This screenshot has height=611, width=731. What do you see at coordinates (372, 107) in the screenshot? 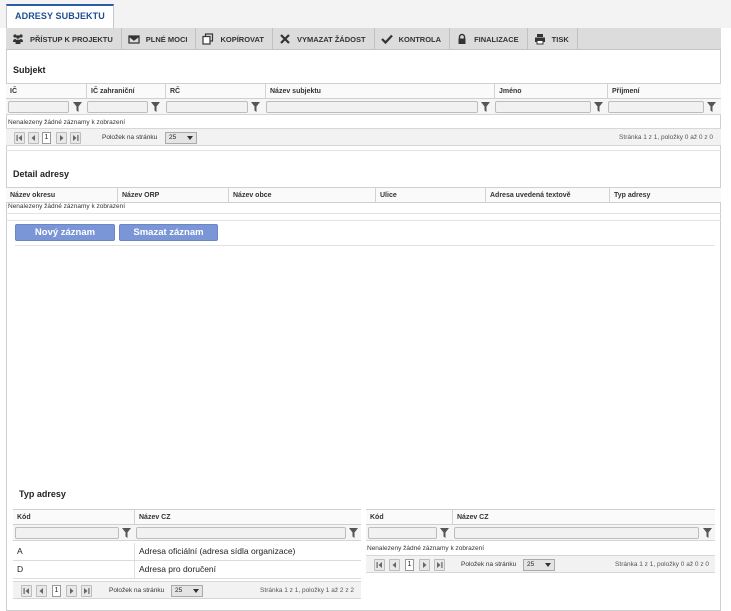
I see `filter-nazev-subjektu-input` at bounding box center [372, 107].